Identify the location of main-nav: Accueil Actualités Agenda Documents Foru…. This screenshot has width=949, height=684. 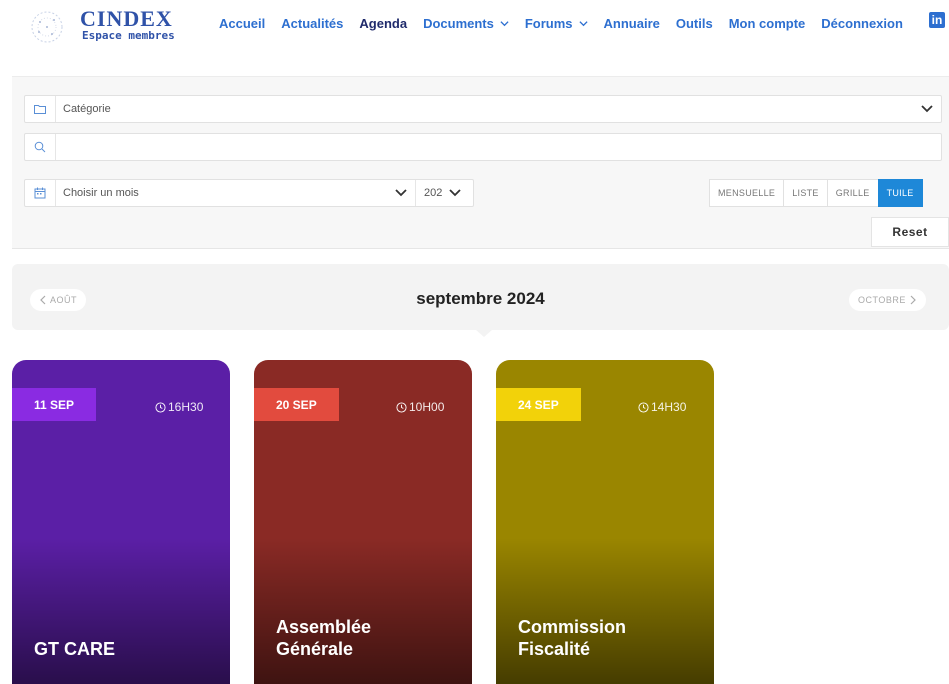
(569, 23).